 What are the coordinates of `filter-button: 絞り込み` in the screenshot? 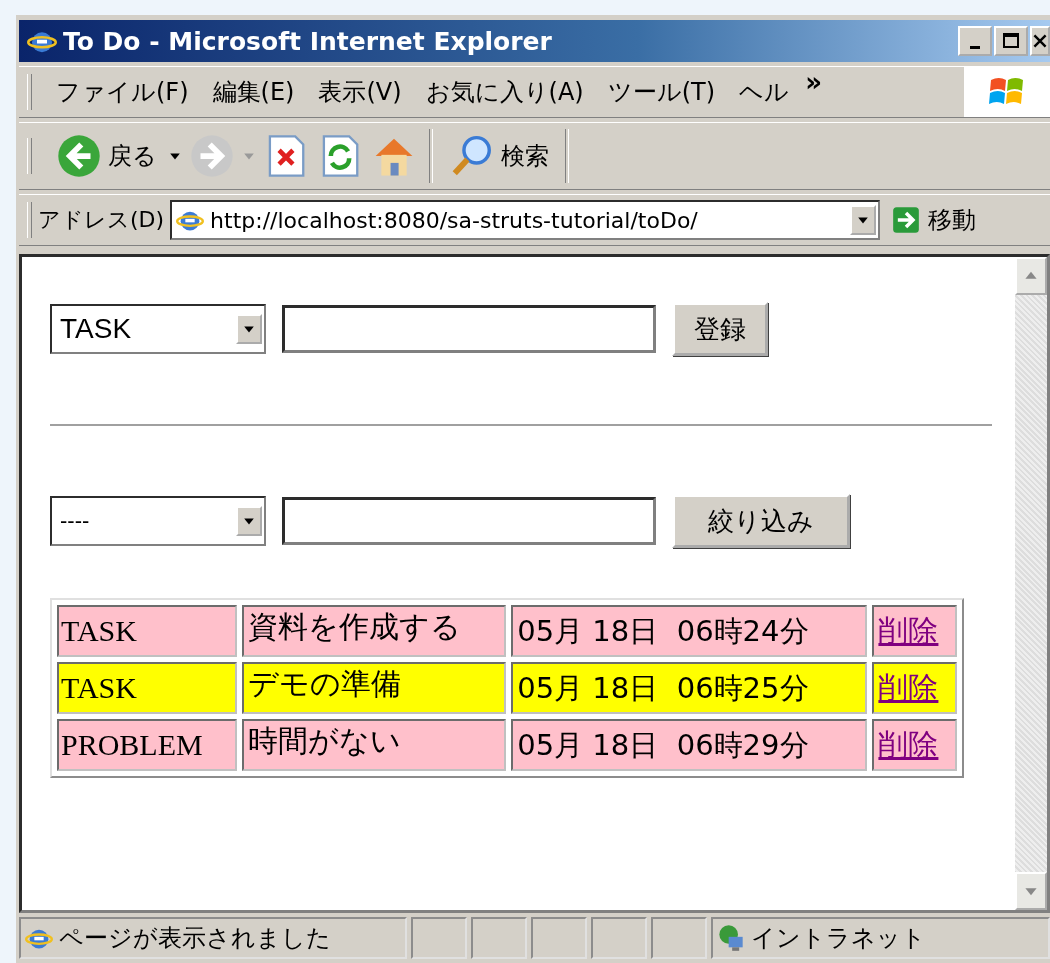 It's located at (761, 521).